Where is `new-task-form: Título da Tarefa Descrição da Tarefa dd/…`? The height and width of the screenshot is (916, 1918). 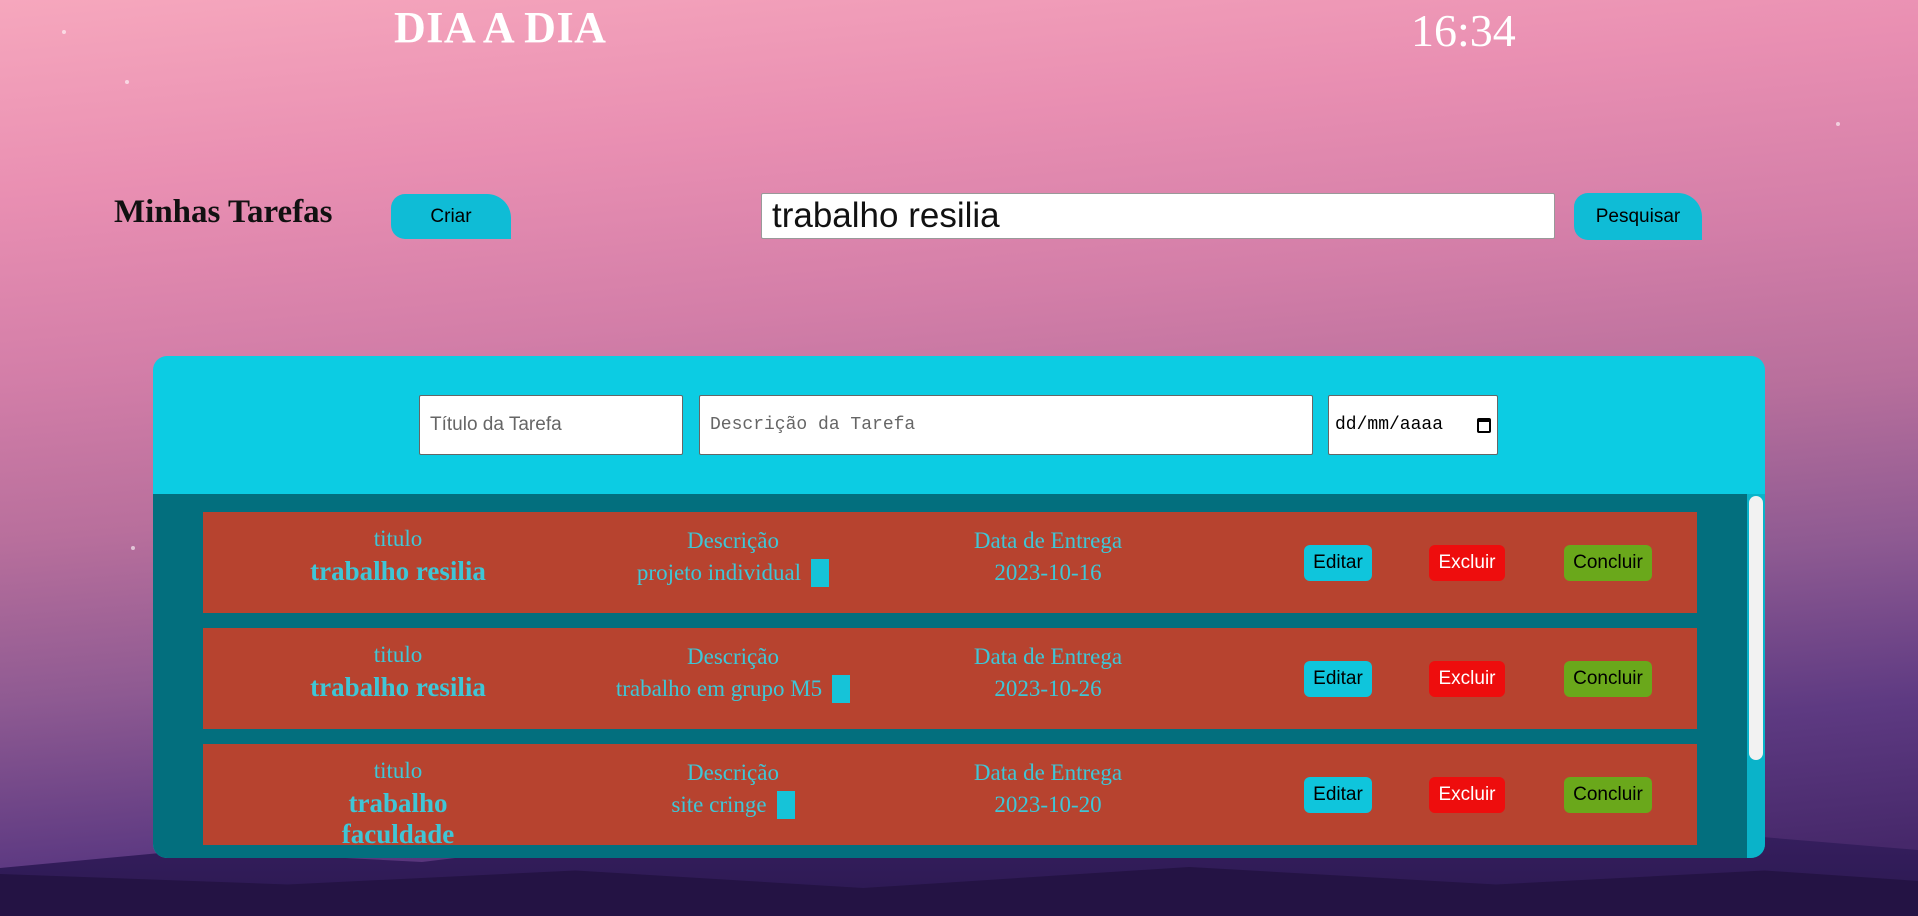 new-task-form: Título da Tarefa Descrição da Tarefa dd/… is located at coordinates (959, 426).